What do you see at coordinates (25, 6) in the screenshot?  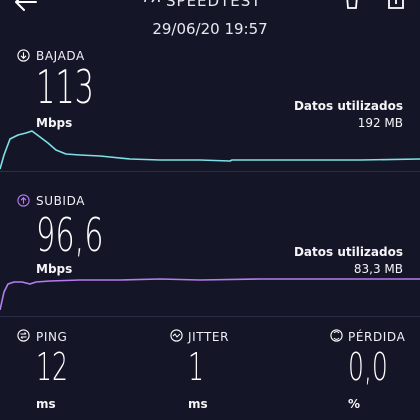 I see `back-arrow-icon` at bounding box center [25, 6].